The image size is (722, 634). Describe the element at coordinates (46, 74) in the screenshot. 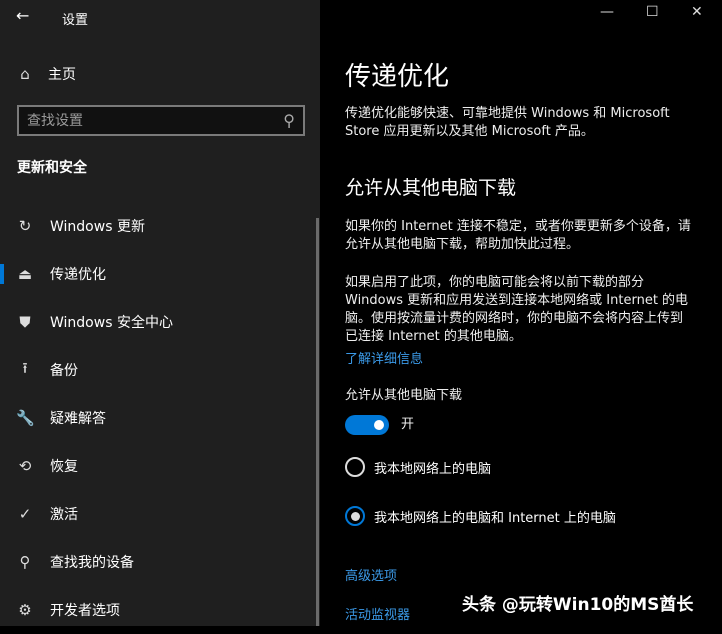

I see `sidebar-item-home: ⌂ 主页` at that location.